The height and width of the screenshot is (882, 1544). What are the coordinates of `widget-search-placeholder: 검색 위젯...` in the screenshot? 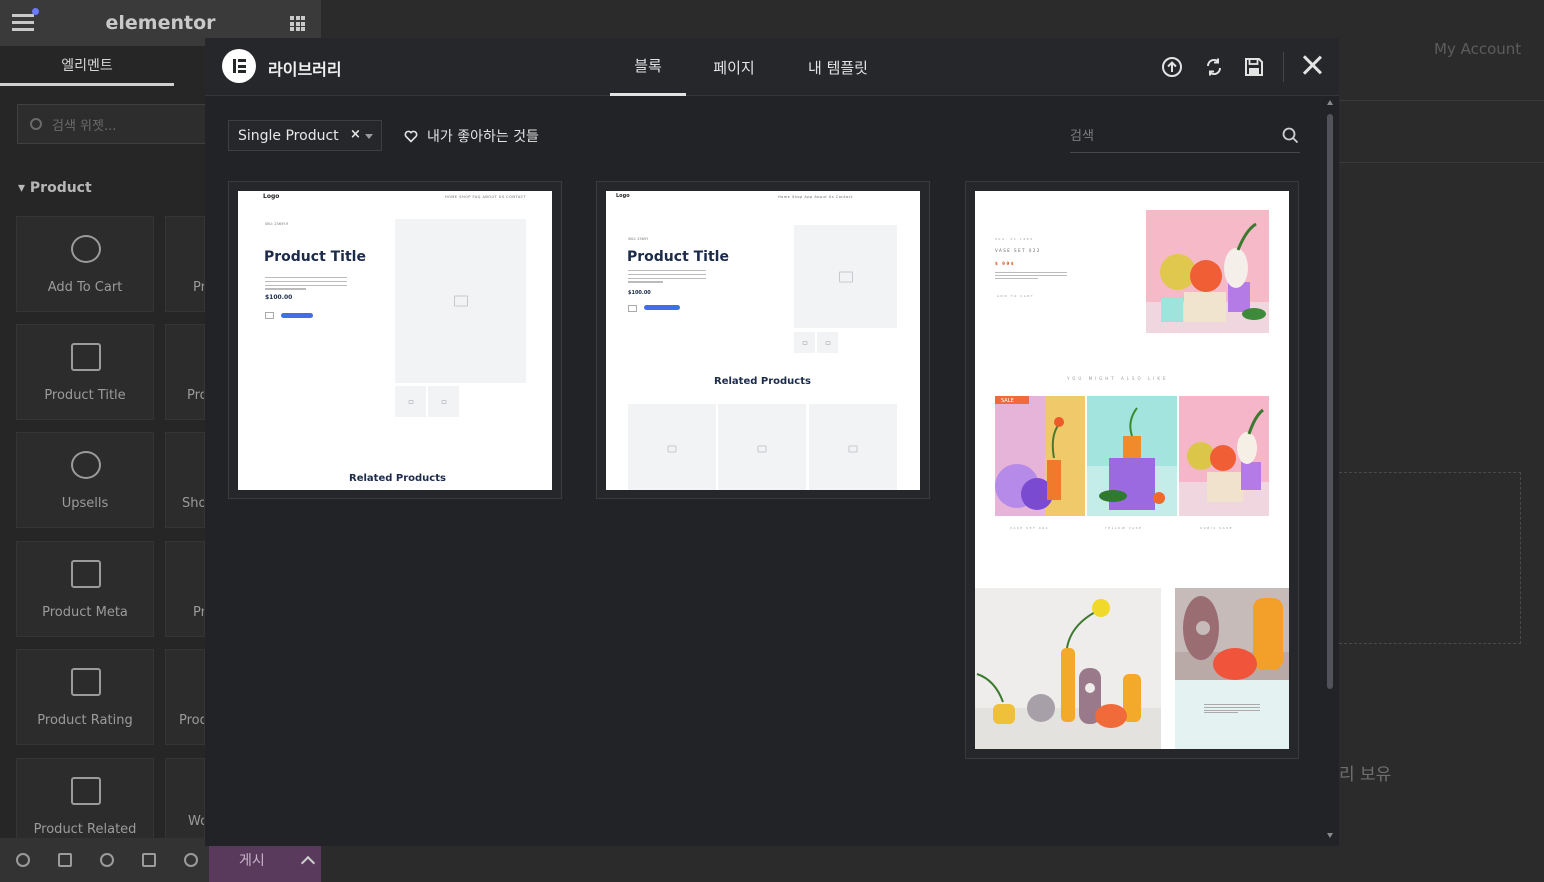 It's located at (84, 126).